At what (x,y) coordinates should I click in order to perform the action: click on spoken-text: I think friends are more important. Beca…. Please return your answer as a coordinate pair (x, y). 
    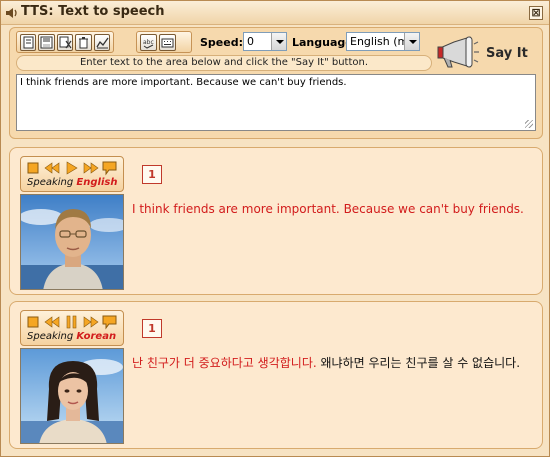
    Looking at the image, I should click on (333, 209).